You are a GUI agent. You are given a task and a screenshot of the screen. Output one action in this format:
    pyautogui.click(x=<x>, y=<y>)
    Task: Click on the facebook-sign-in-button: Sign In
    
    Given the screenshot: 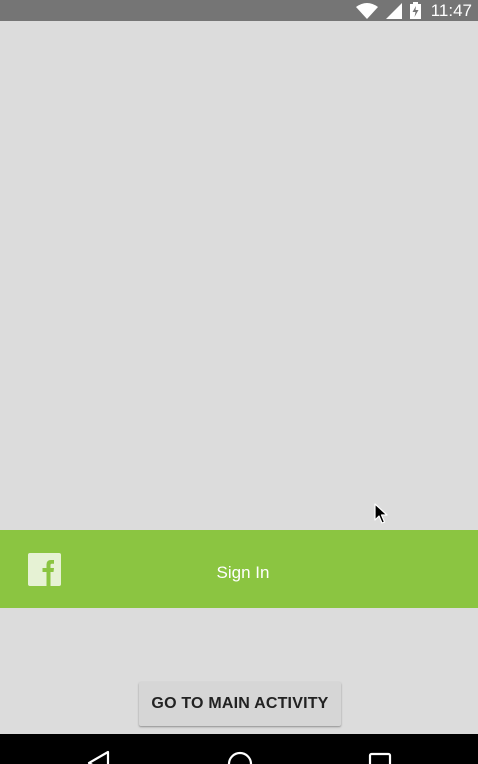 What is the action you would take?
    pyautogui.click(x=239, y=569)
    